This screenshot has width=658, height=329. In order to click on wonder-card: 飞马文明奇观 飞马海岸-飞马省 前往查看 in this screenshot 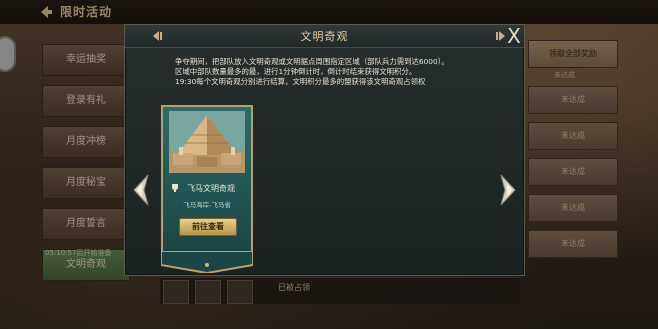, I will do `click(207, 178)`.